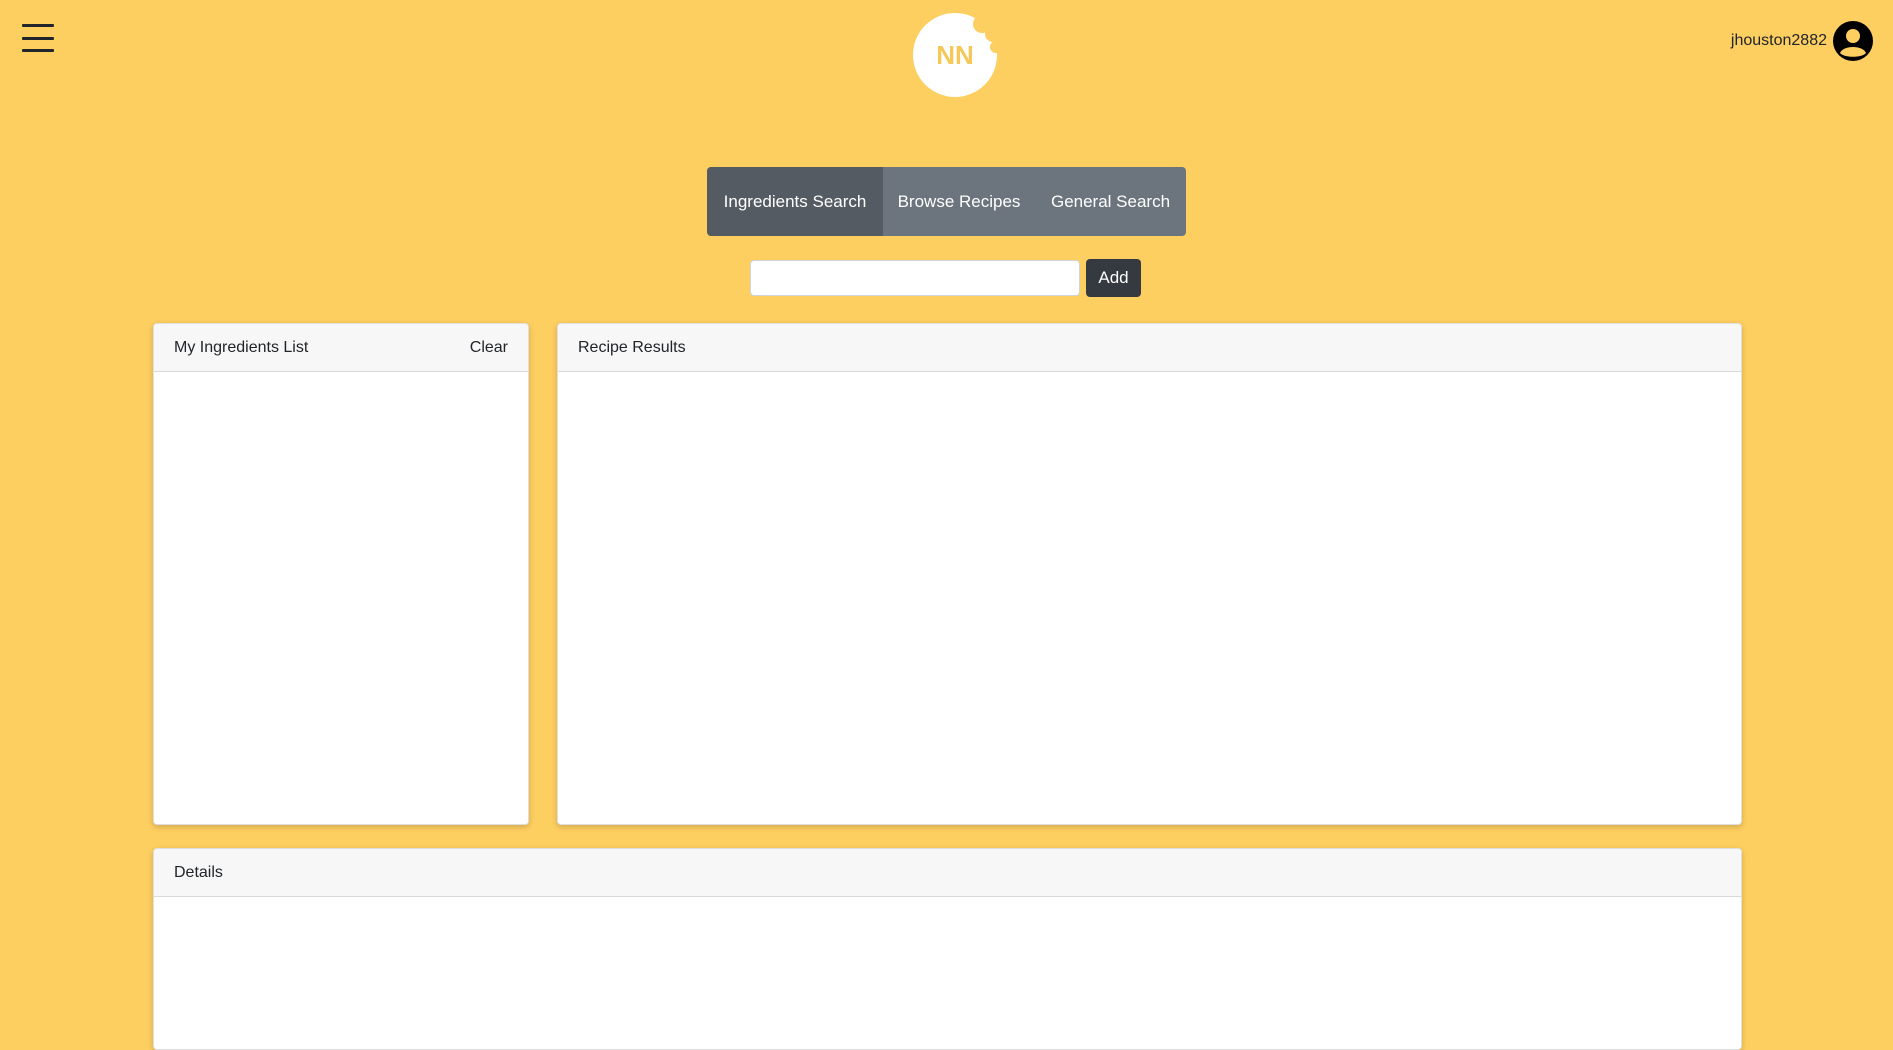  I want to click on ingredients-card-title: My Ingredients List, so click(241, 347).